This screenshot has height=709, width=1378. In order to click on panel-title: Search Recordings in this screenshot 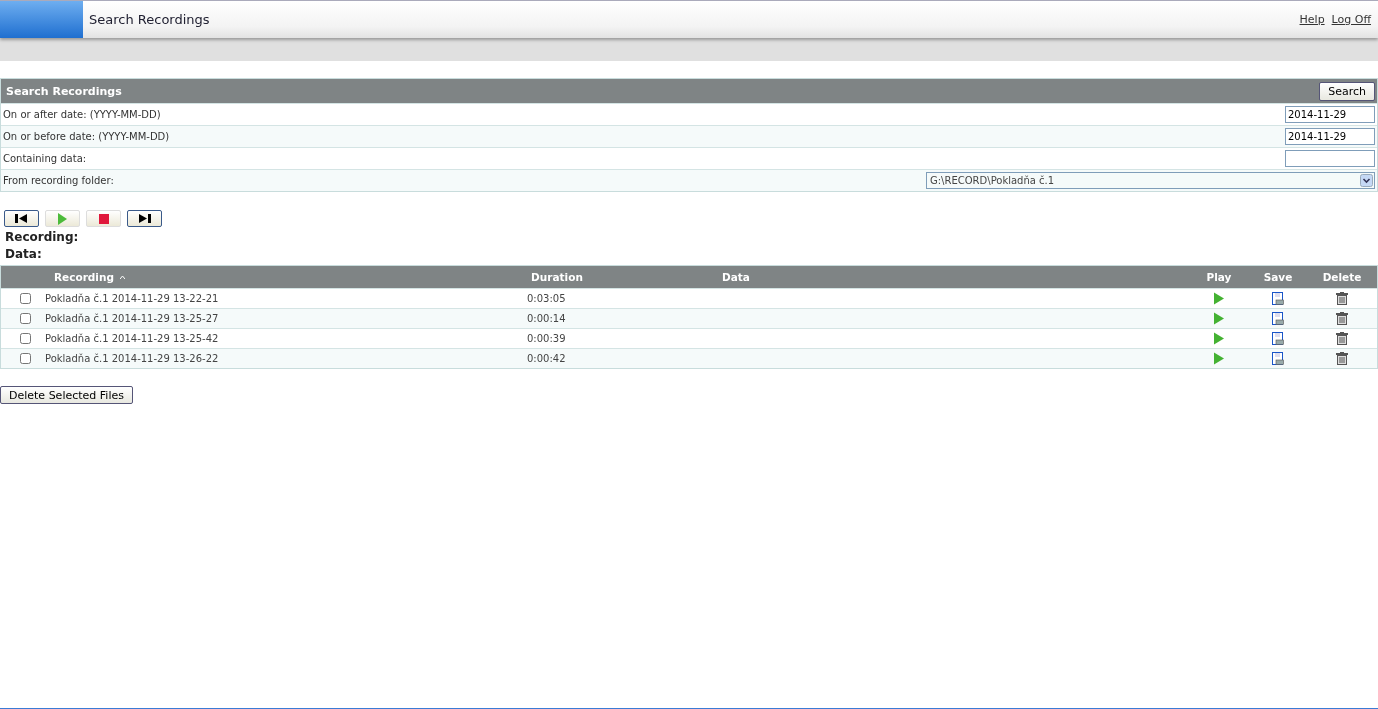, I will do `click(64, 91)`.